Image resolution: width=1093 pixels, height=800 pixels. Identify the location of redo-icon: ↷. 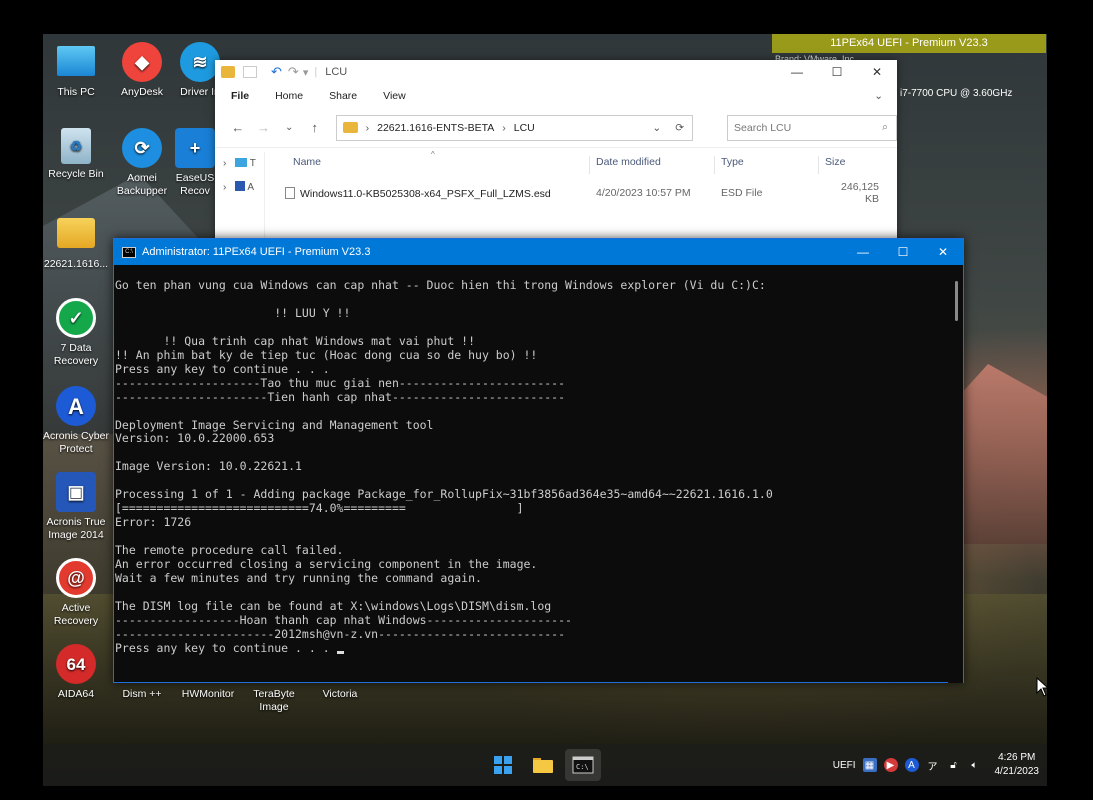
(293, 72).